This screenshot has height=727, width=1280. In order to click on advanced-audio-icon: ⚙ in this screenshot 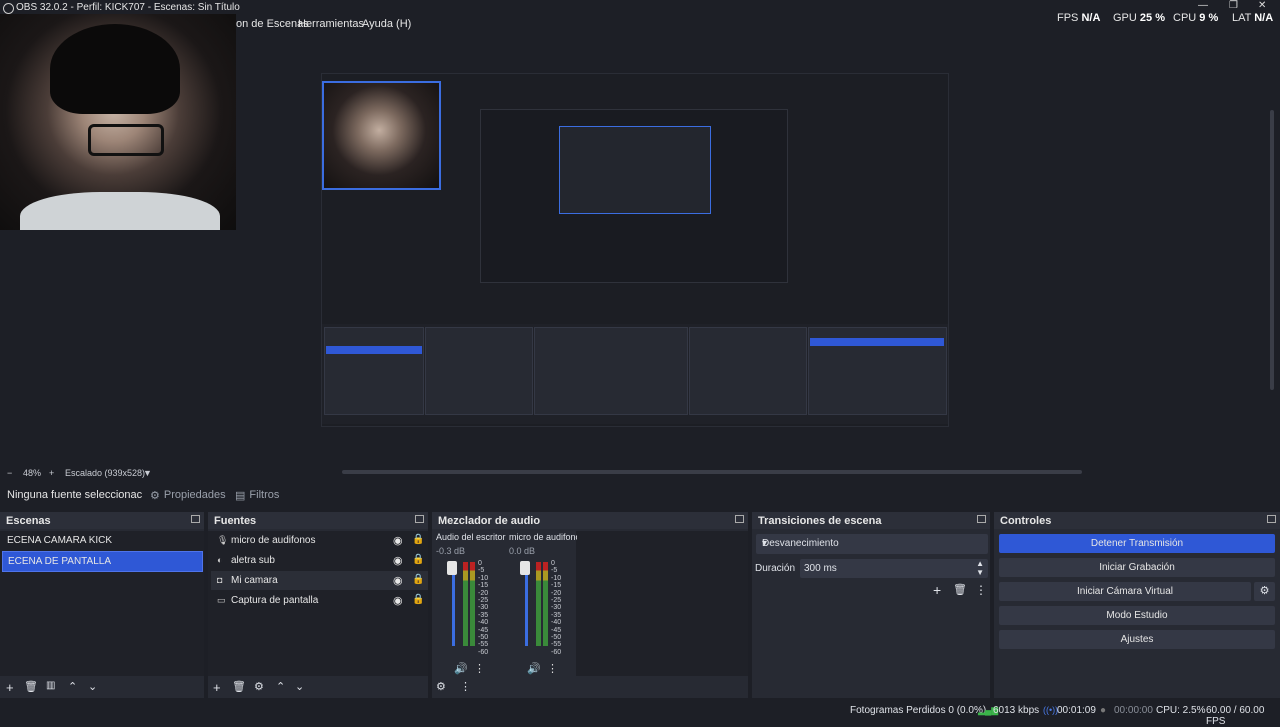, I will do `click(441, 686)`.